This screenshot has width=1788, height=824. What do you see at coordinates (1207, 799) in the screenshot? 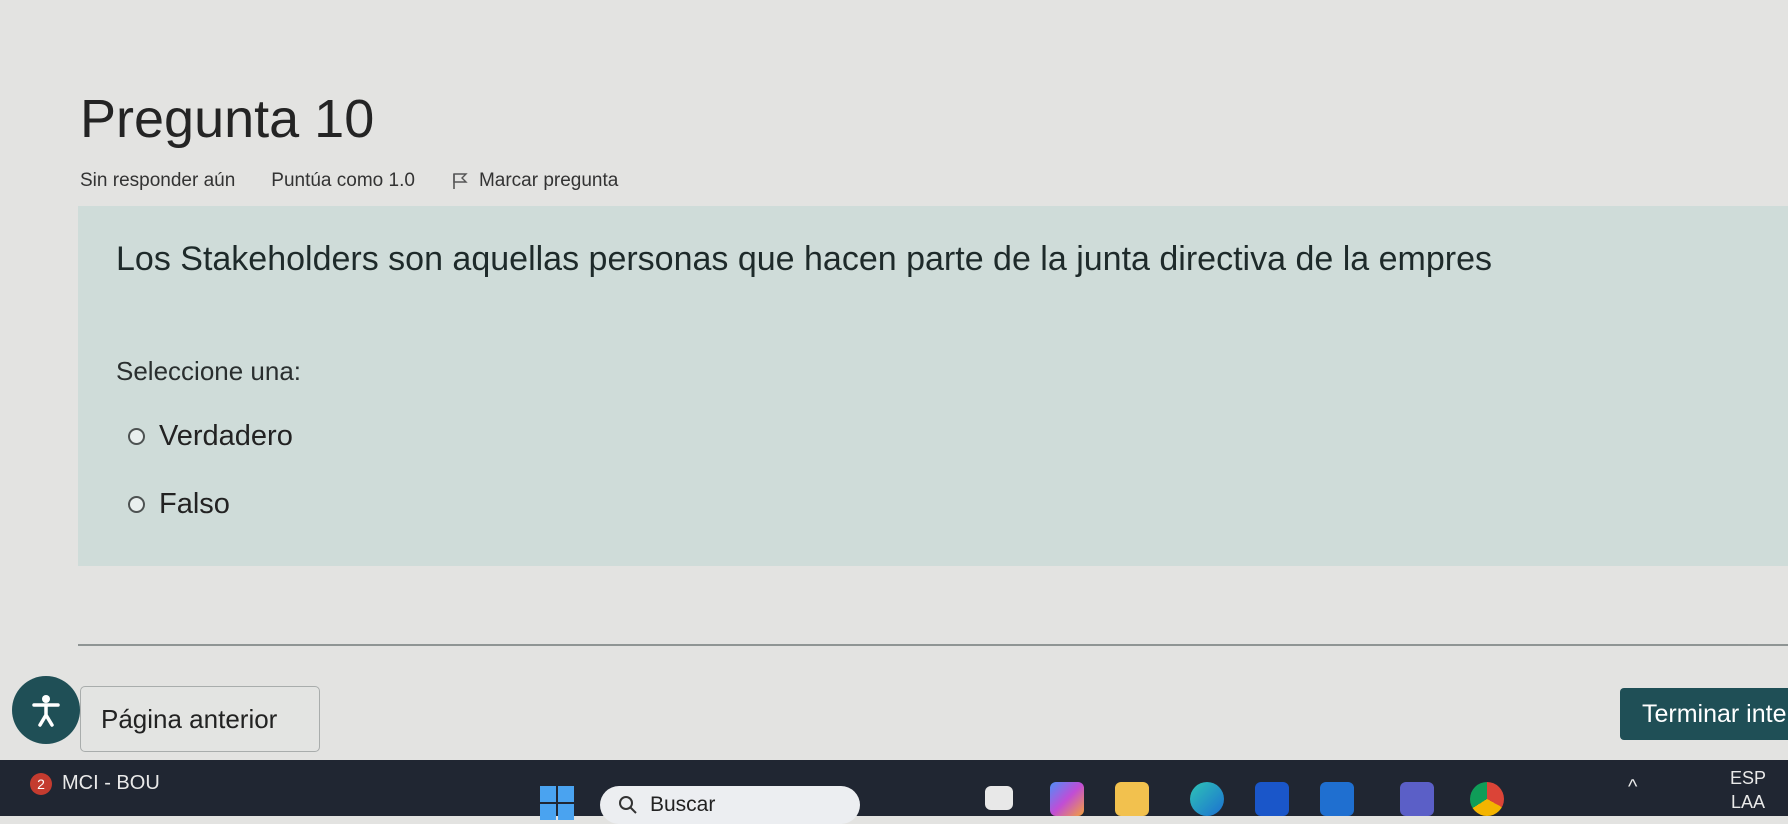
I see `edge-icon` at bounding box center [1207, 799].